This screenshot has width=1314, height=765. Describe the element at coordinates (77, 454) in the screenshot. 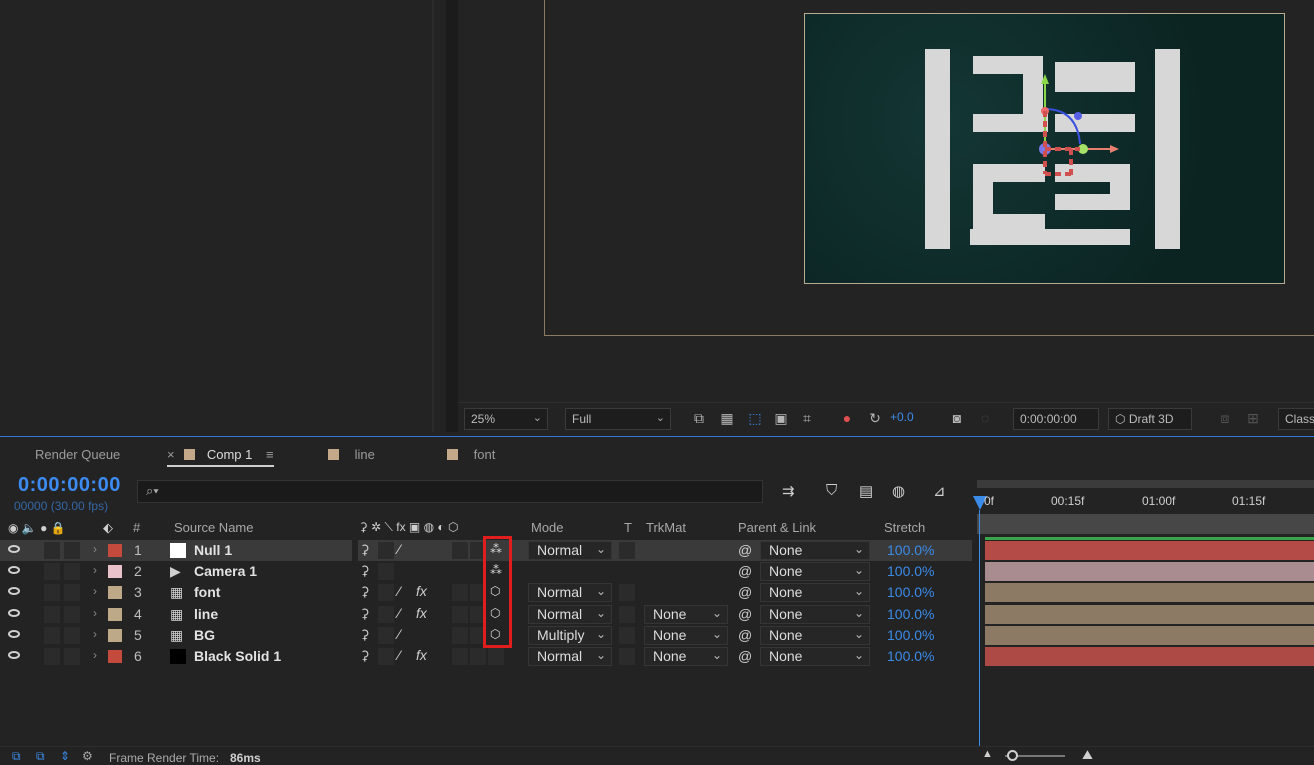

I see `tab-render-queue: Render Queue` at that location.